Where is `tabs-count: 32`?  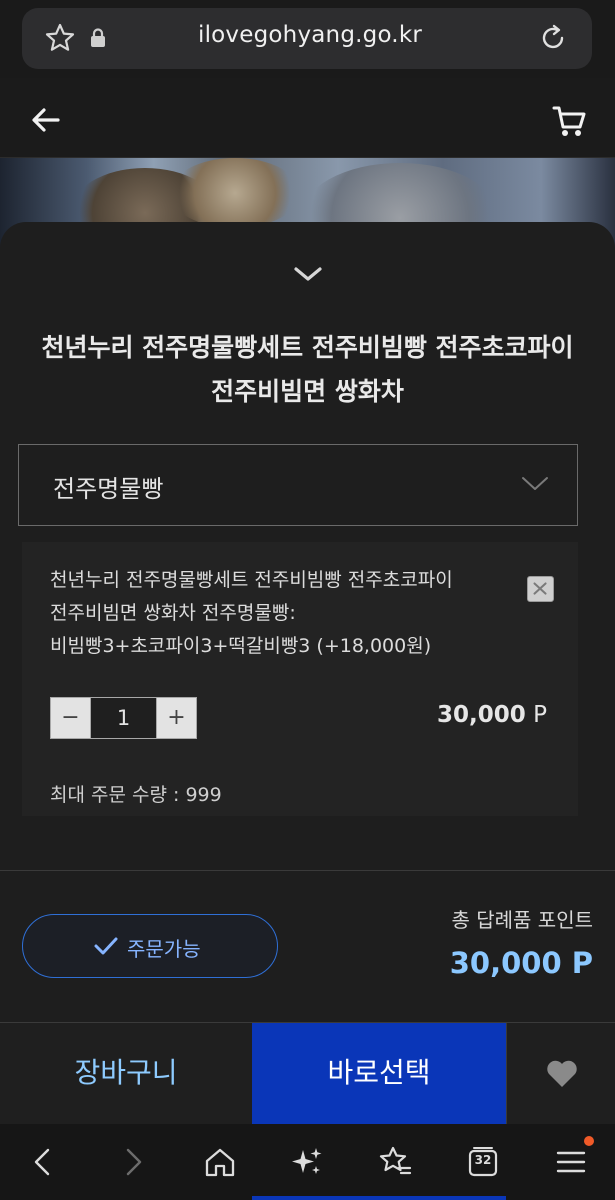 tabs-count: 32 is located at coordinates (483, 1160).